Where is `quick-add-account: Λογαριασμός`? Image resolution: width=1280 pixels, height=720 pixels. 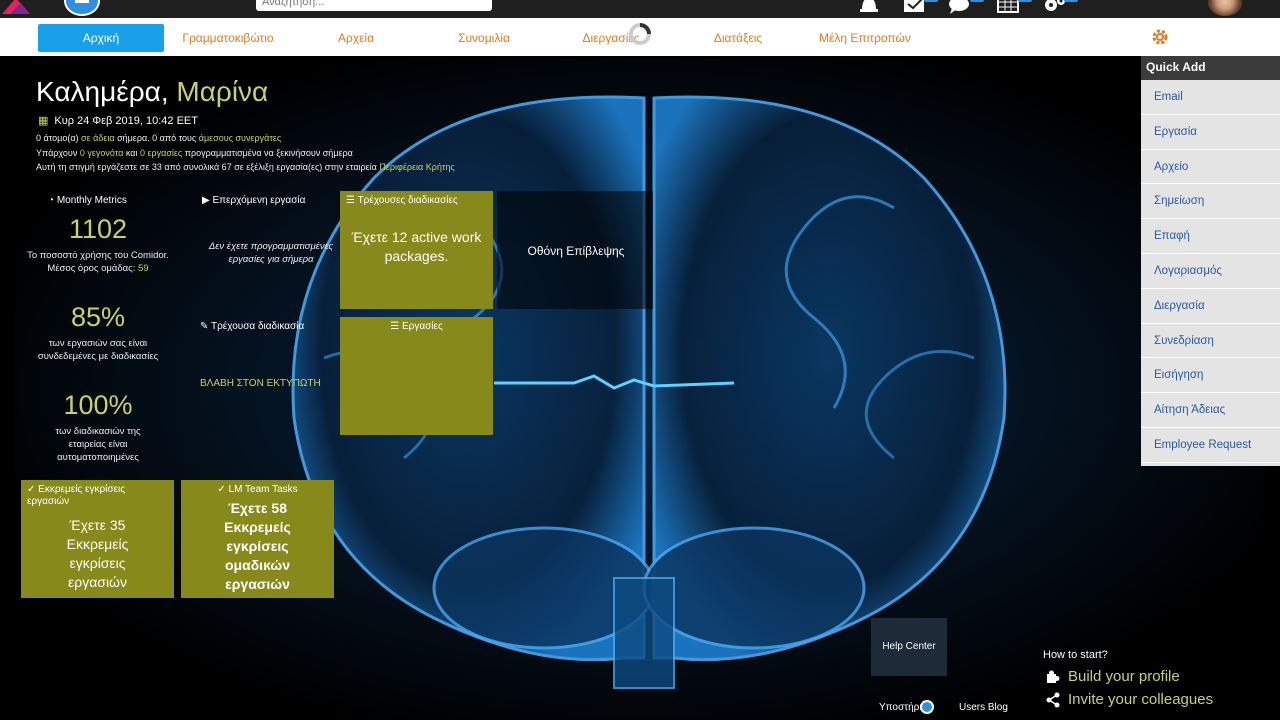
quick-add-account: Λογαριασμός is located at coordinates (1210, 271).